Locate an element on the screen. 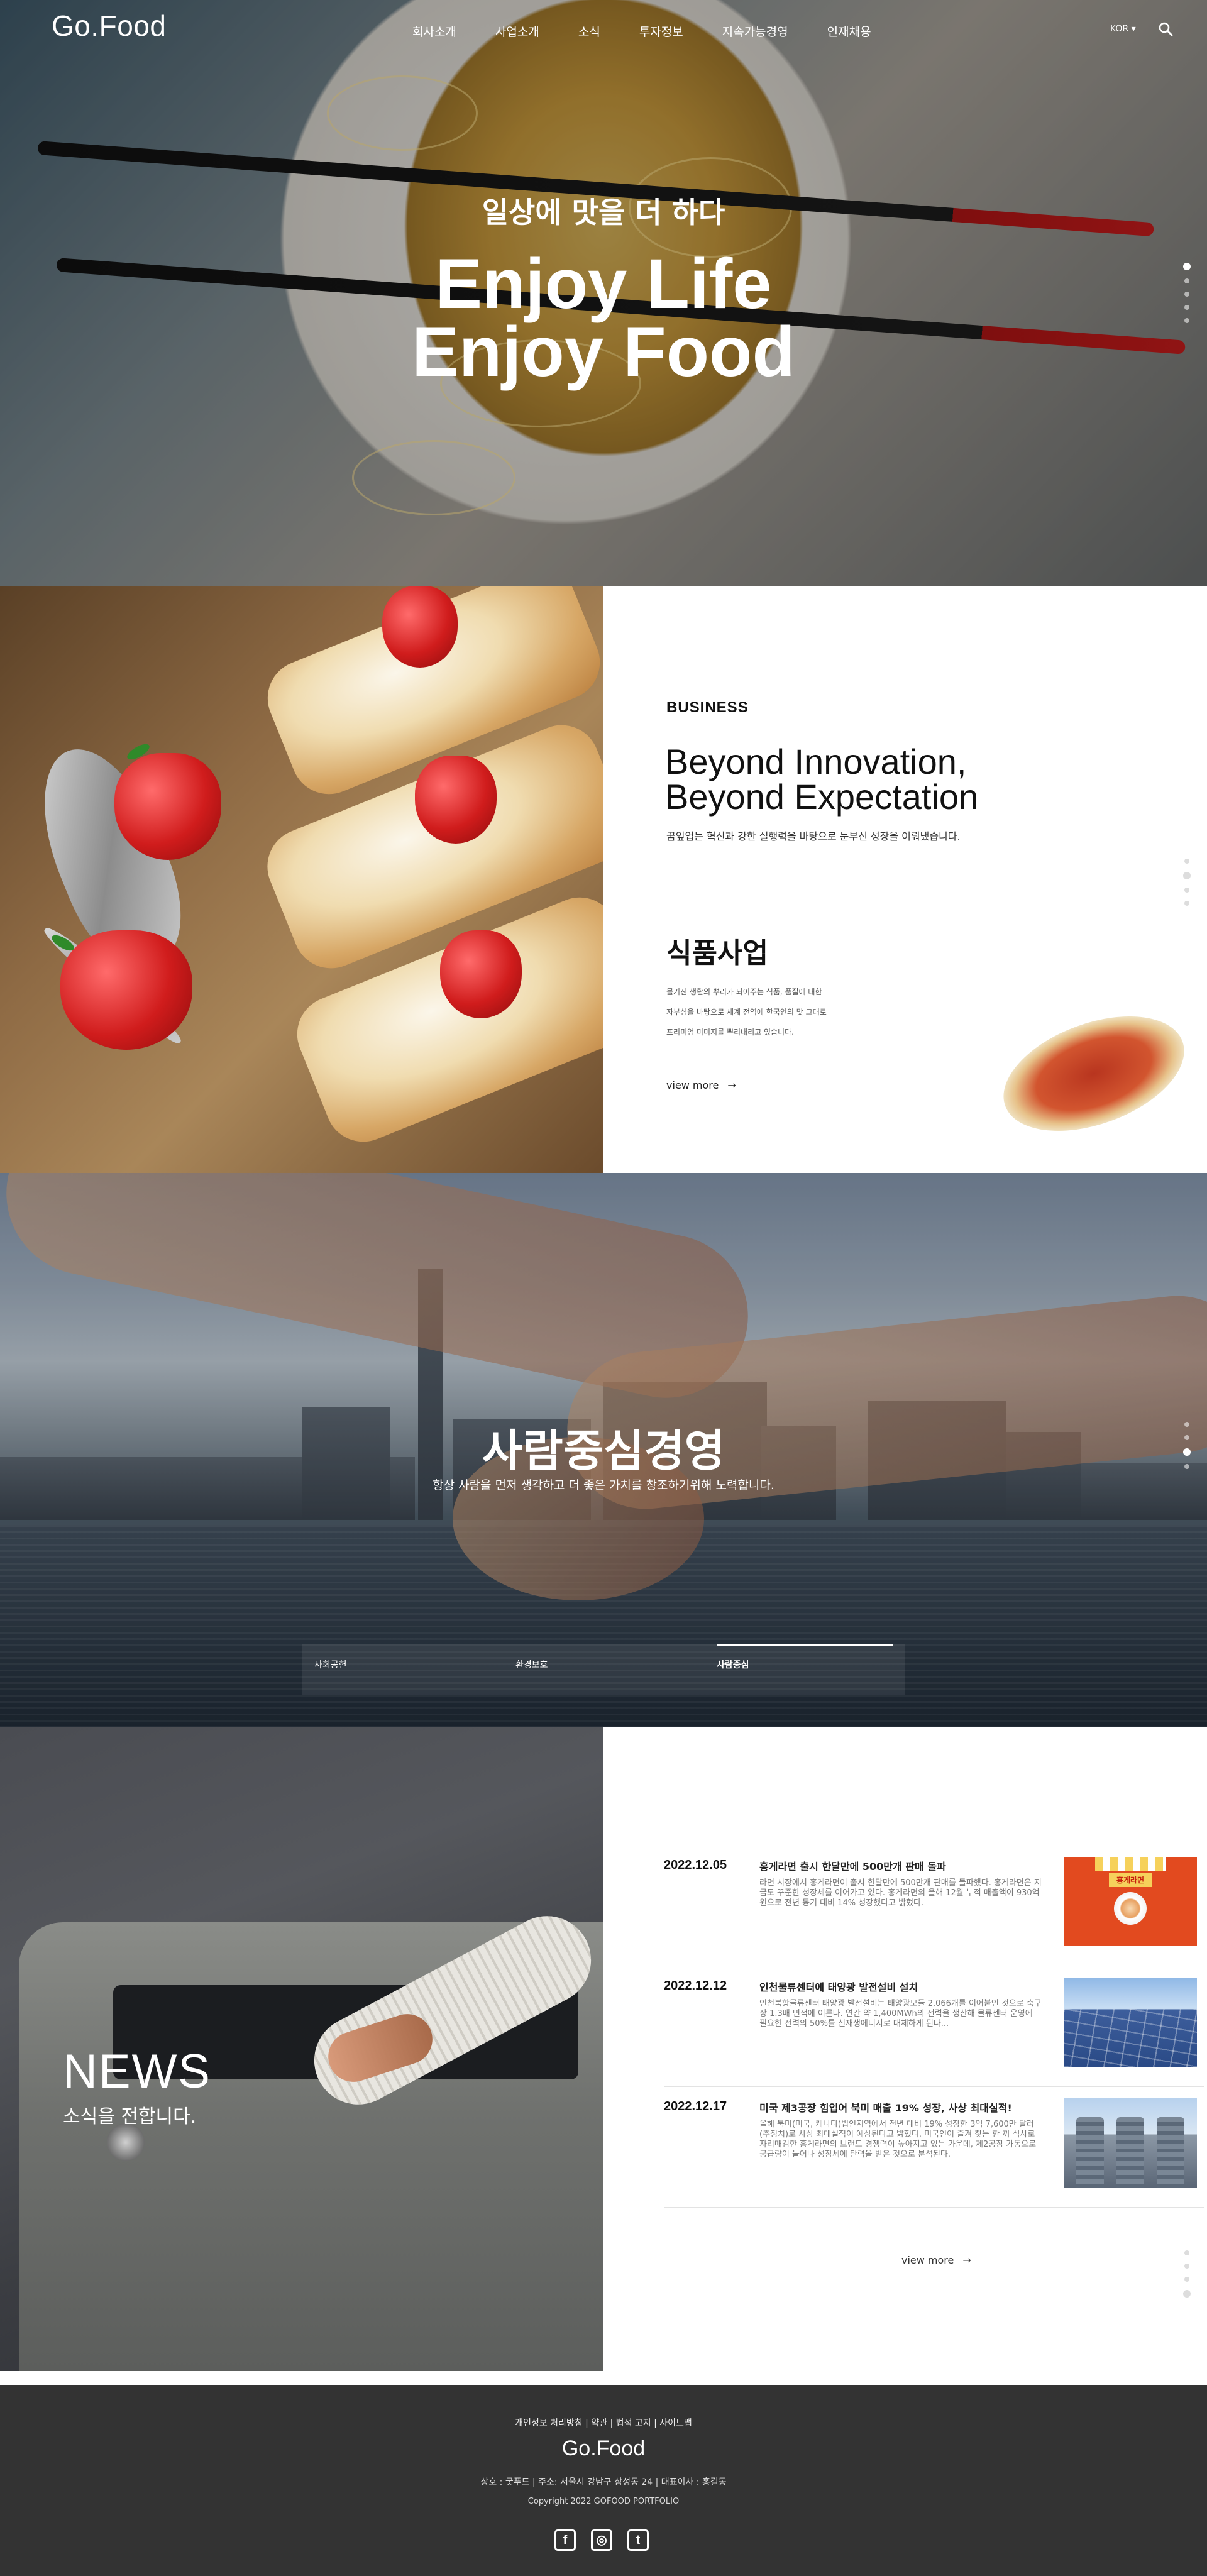 The width and height of the screenshot is (1207, 2576). awning is located at coordinates (1130, 1864).